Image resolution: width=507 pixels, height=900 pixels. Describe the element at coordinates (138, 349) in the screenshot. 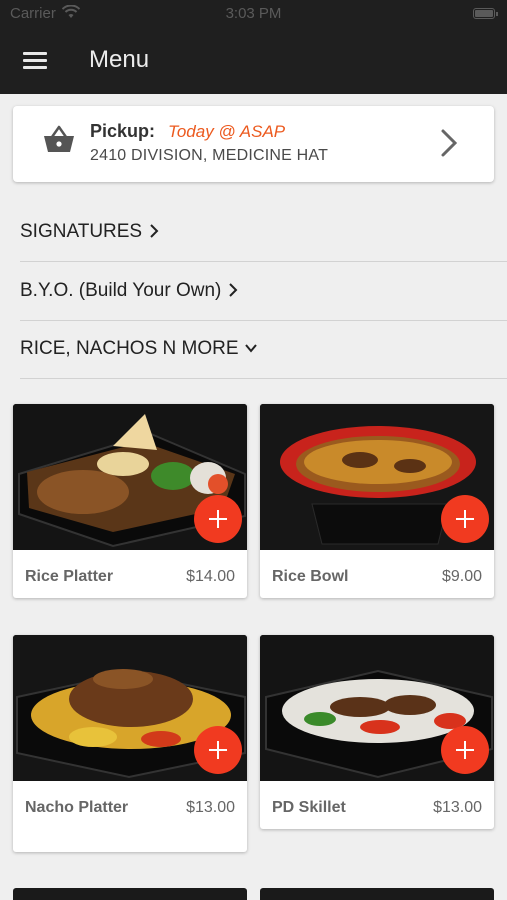

I see `category-label: RICE, NACHOS N MORE` at that location.